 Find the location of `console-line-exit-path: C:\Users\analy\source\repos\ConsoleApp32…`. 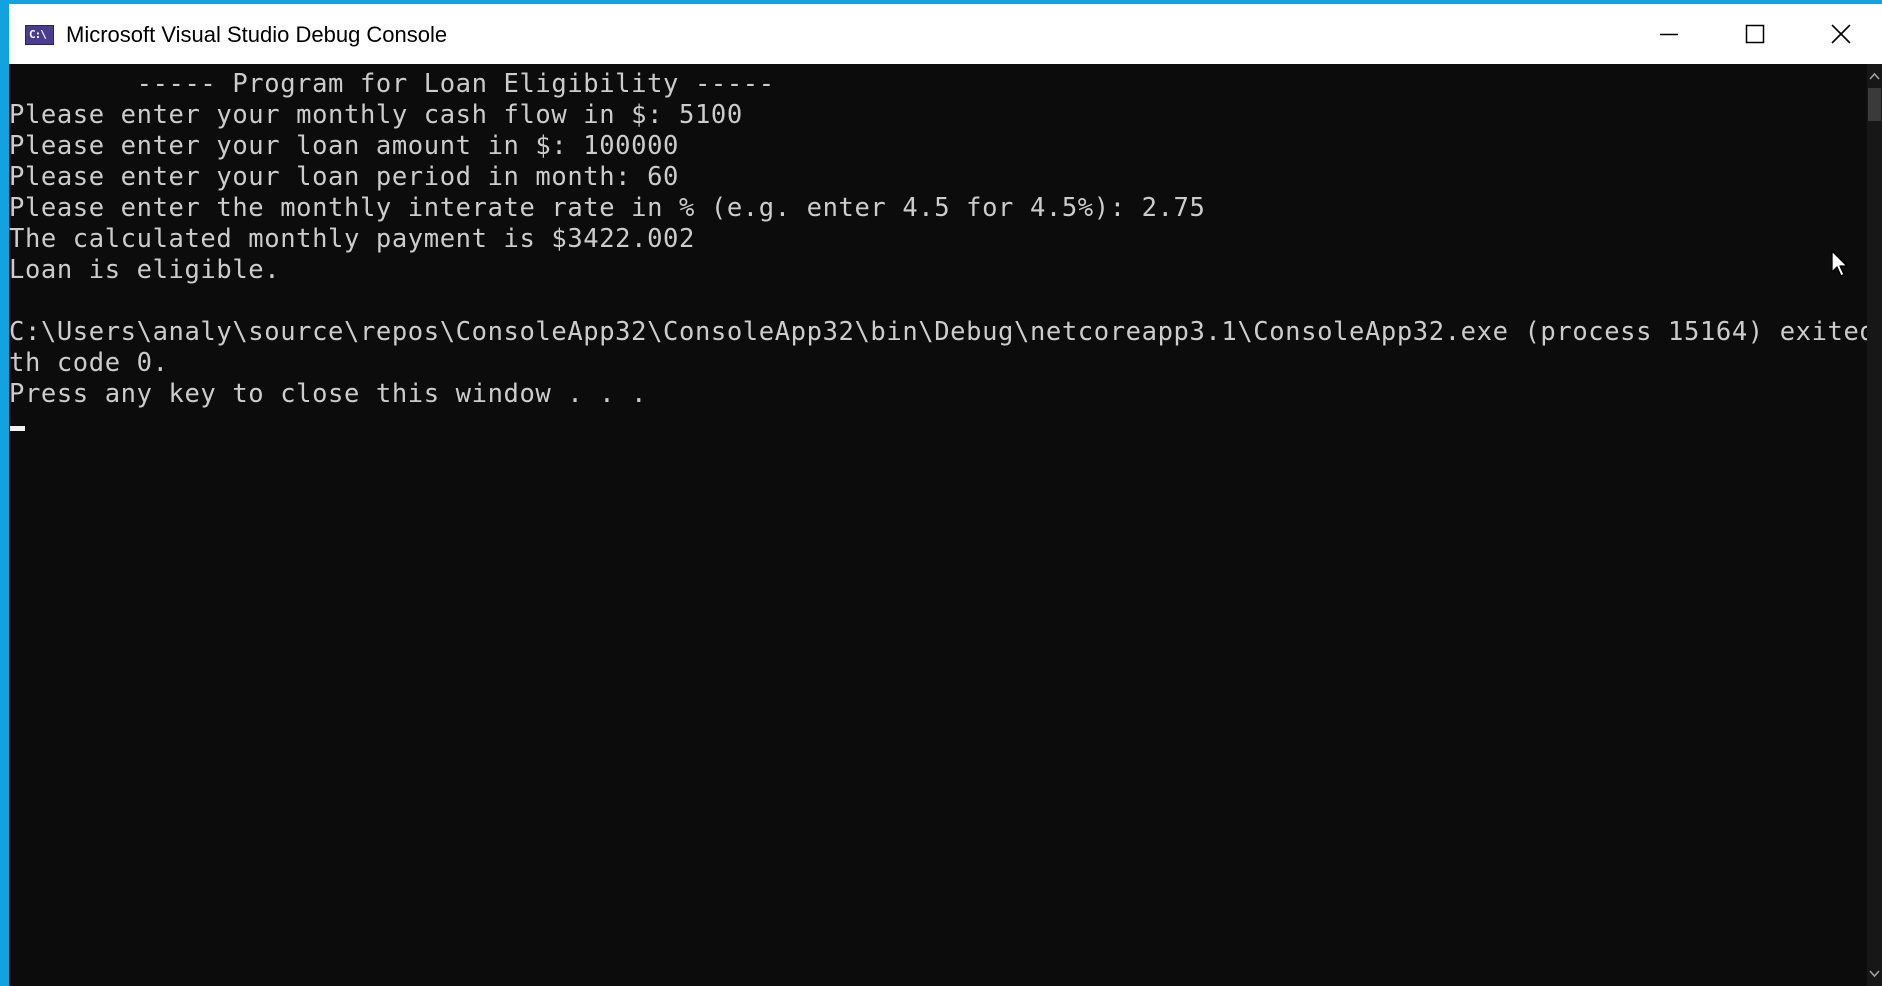

console-line-exit-path: C:\Users\analy\source\repos\ConsoleApp32… is located at coordinates (945, 332).